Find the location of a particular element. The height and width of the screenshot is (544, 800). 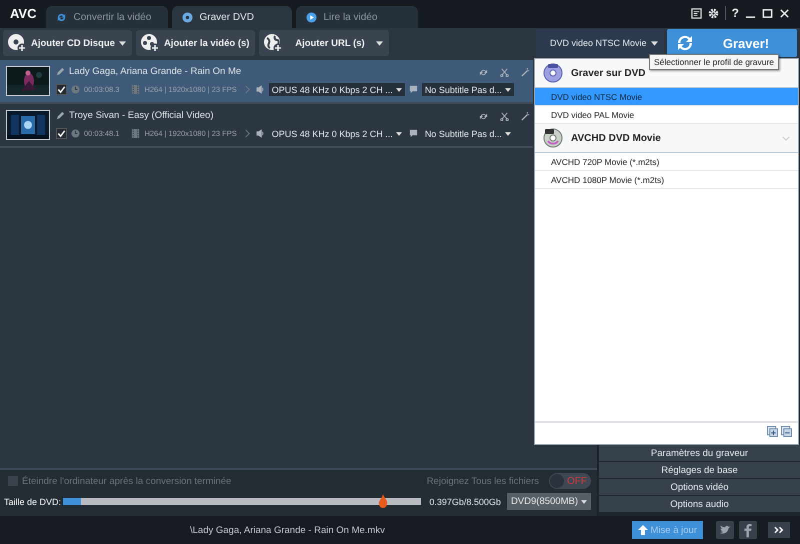

letter-f-logo-icon is located at coordinates (748, 530).